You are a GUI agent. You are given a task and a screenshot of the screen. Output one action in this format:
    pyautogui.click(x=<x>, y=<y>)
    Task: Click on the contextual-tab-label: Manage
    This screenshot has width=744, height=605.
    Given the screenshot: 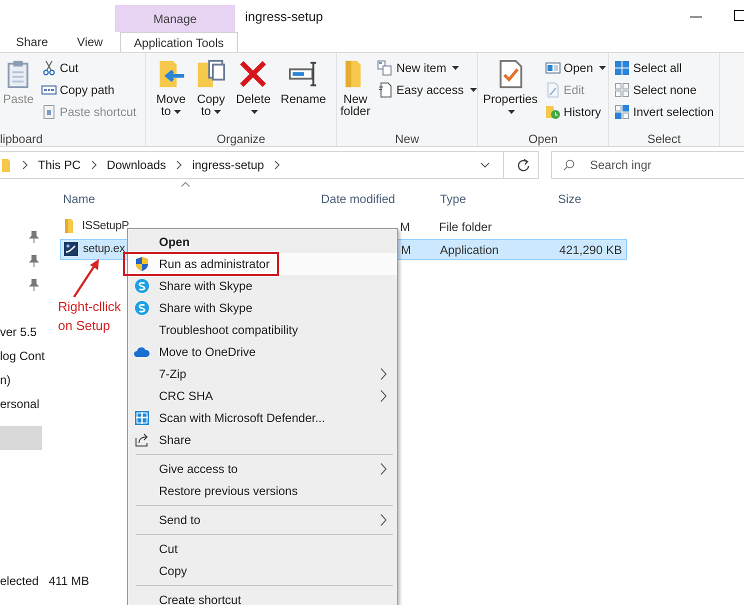 What is the action you would take?
    pyautogui.click(x=175, y=19)
    